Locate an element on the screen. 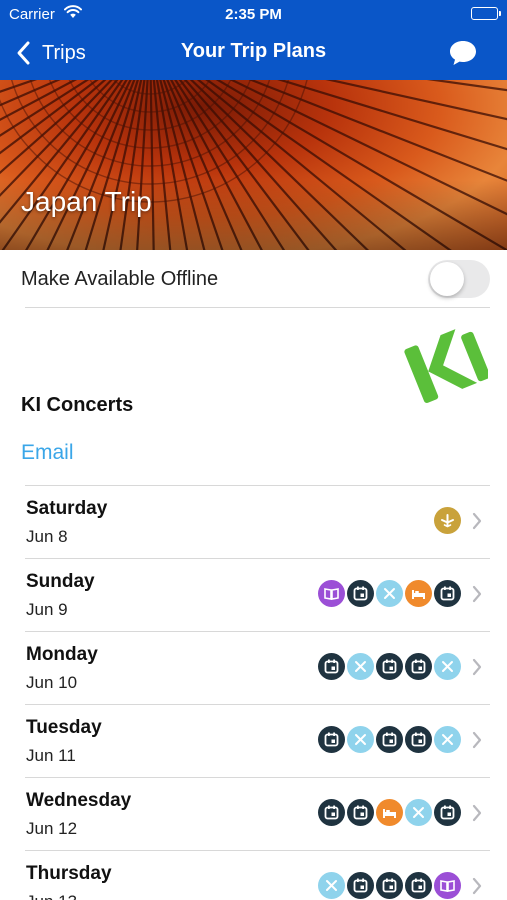  day-name: Wednesday is located at coordinates (79, 800).